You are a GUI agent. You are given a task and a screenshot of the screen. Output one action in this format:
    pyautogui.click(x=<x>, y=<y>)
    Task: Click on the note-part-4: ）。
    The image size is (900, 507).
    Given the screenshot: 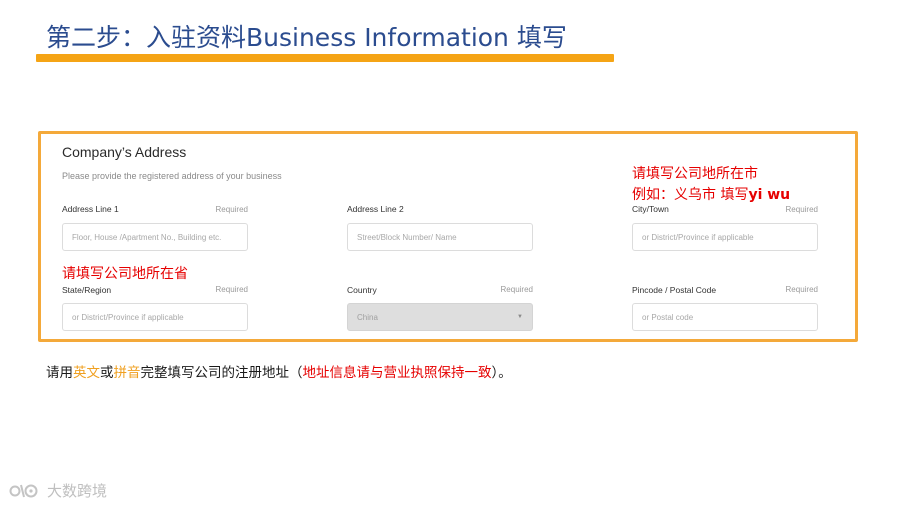 What is the action you would take?
    pyautogui.click(x=501, y=373)
    